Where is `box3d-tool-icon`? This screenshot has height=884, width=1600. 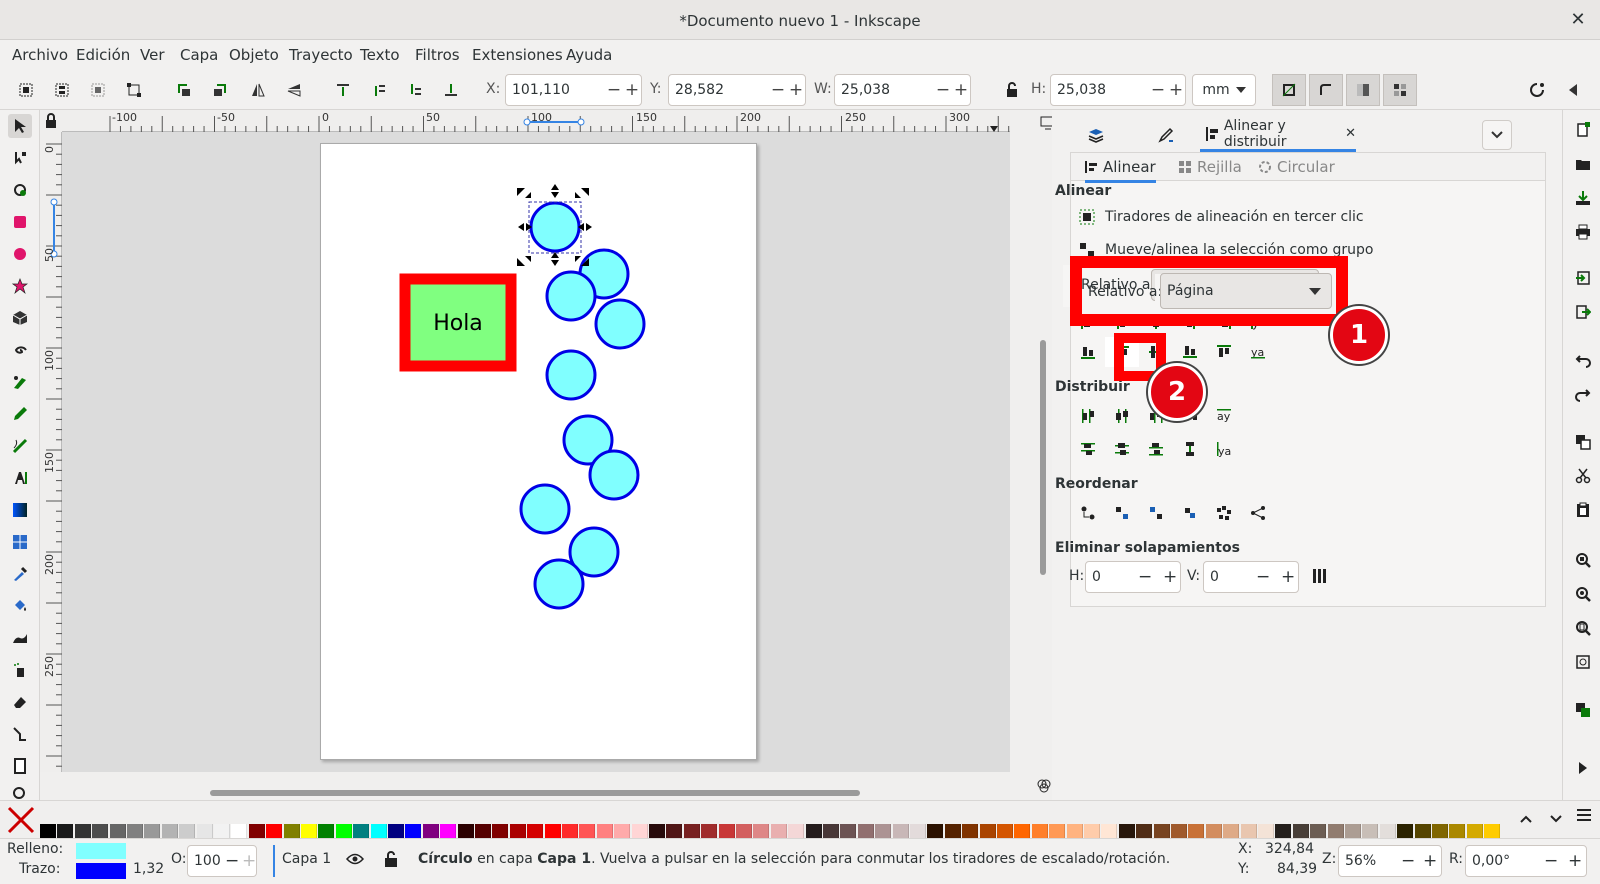 box3d-tool-icon is located at coordinates (20, 318).